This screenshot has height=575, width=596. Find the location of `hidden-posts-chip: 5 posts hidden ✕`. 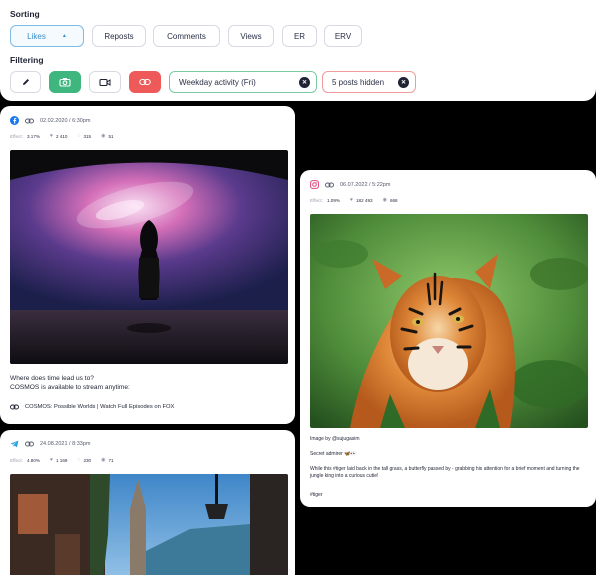

hidden-posts-chip: 5 posts hidden ✕ is located at coordinates (369, 82).